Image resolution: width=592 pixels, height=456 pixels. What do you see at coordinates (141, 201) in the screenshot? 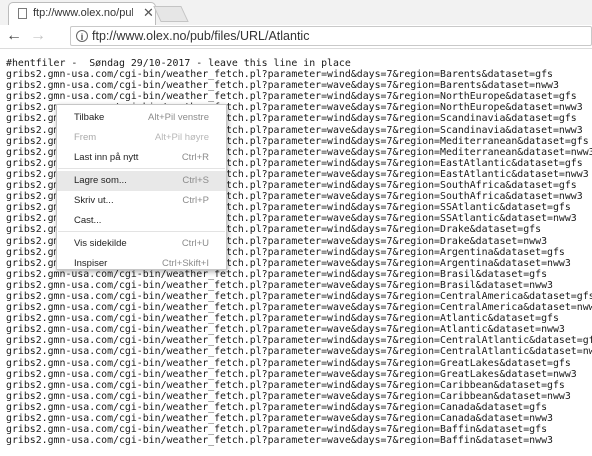
I see `menu-item-skriv-ut: Skriv ut... Ctrl+P` at bounding box center [141, 201].